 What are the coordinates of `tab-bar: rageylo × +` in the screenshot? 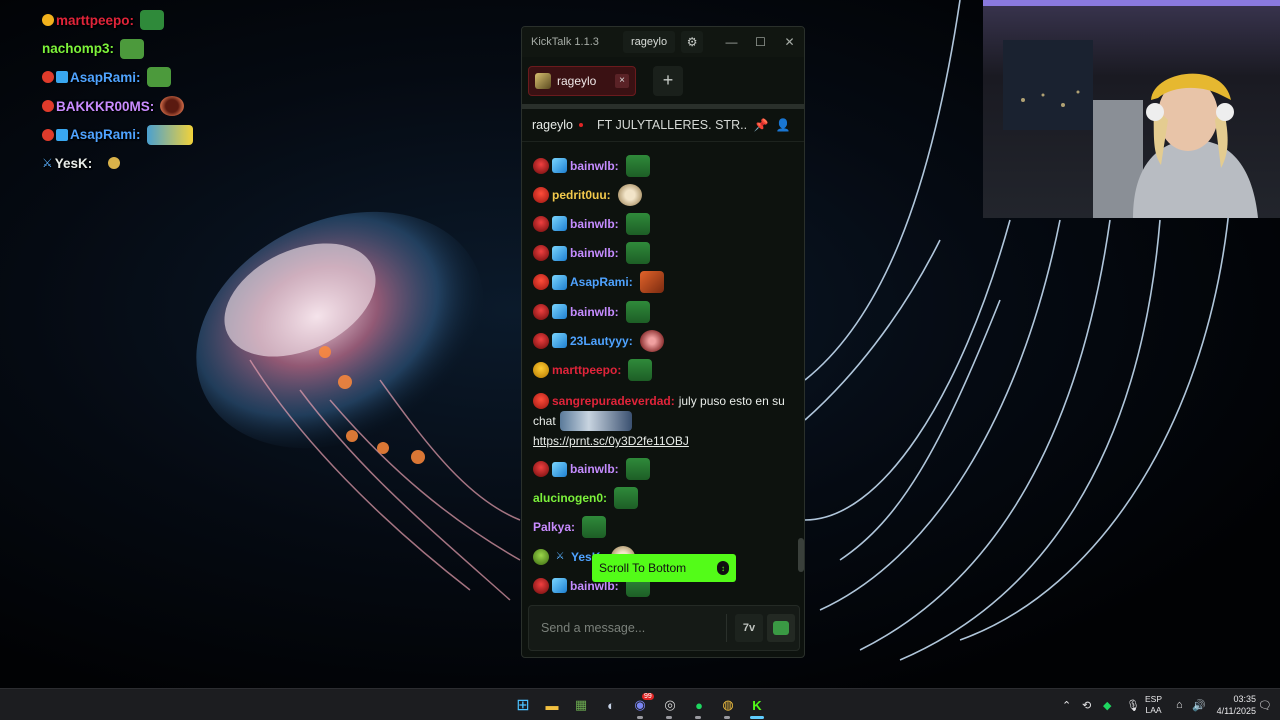 It's located at (663, 83).